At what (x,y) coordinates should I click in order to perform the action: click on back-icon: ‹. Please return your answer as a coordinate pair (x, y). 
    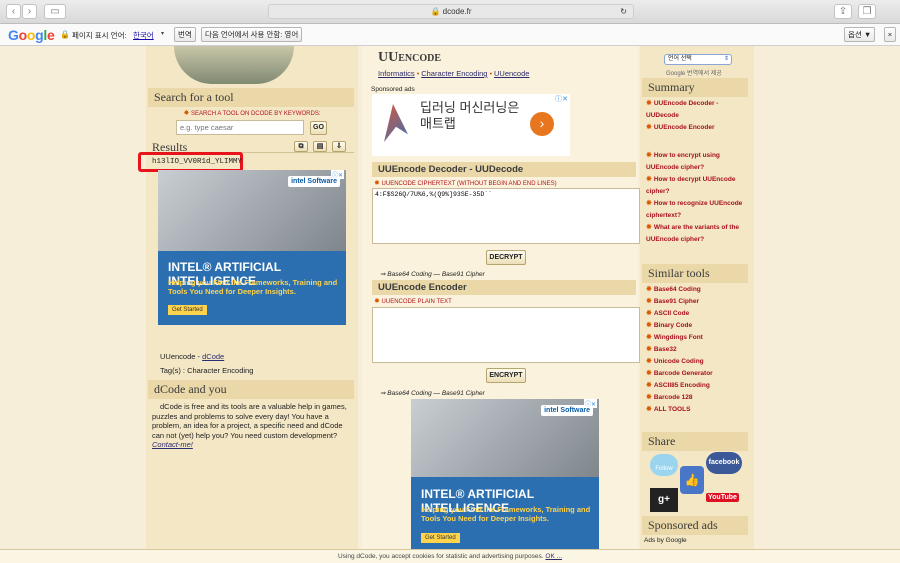
    Looking at the image, I should click on (13, 11).